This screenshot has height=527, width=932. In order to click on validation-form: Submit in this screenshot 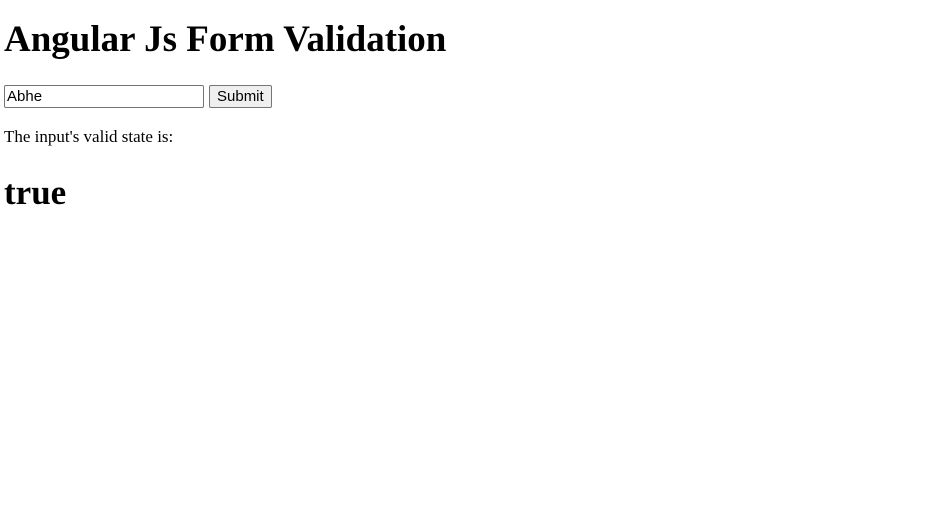, I will do `click(138, 96)`.